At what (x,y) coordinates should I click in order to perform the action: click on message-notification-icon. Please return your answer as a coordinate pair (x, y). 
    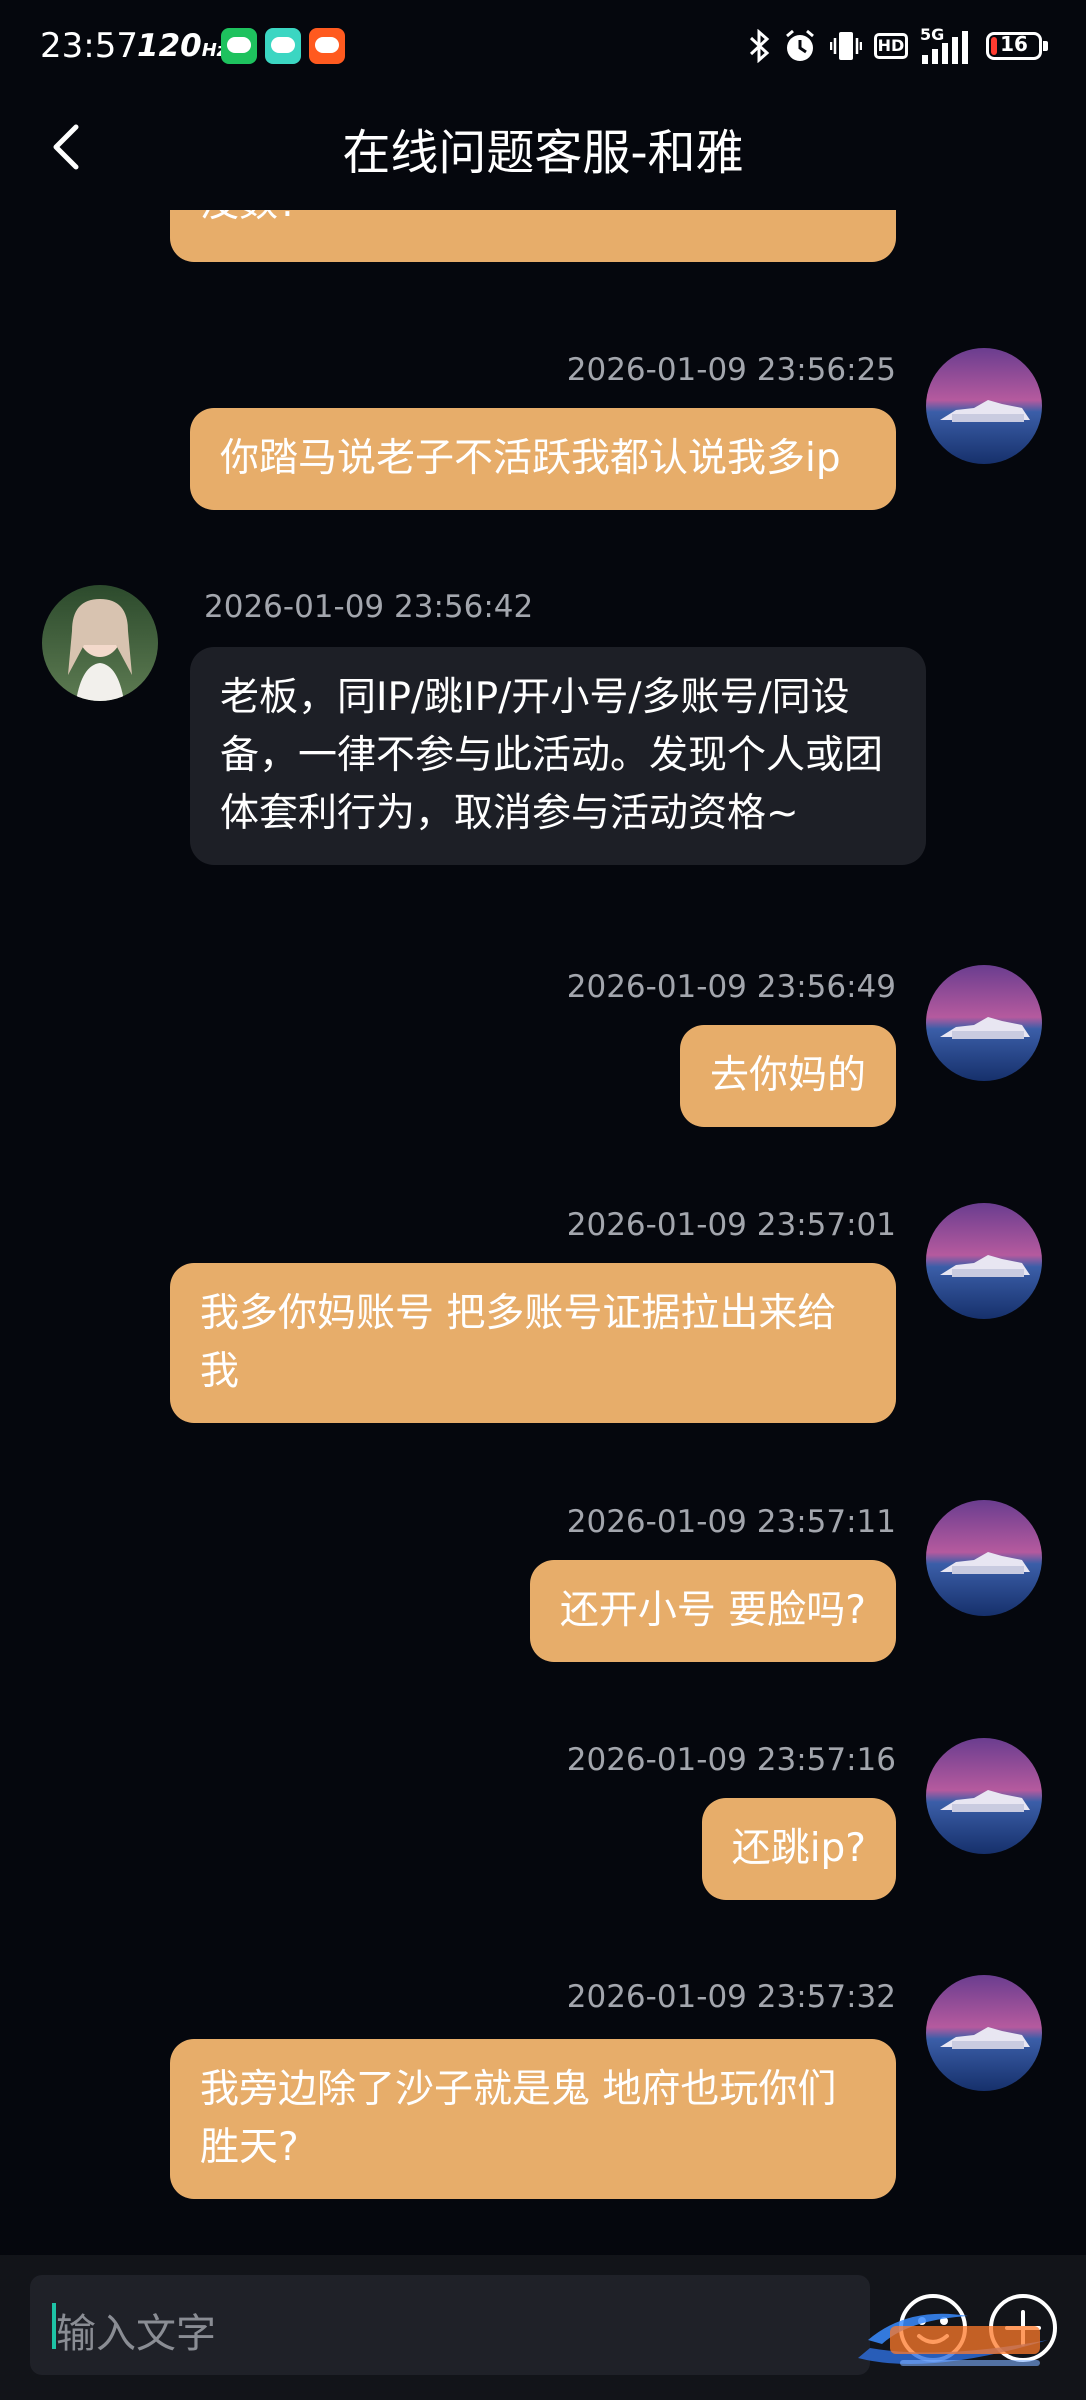
    Looking at the image, I should click on (283, 46).